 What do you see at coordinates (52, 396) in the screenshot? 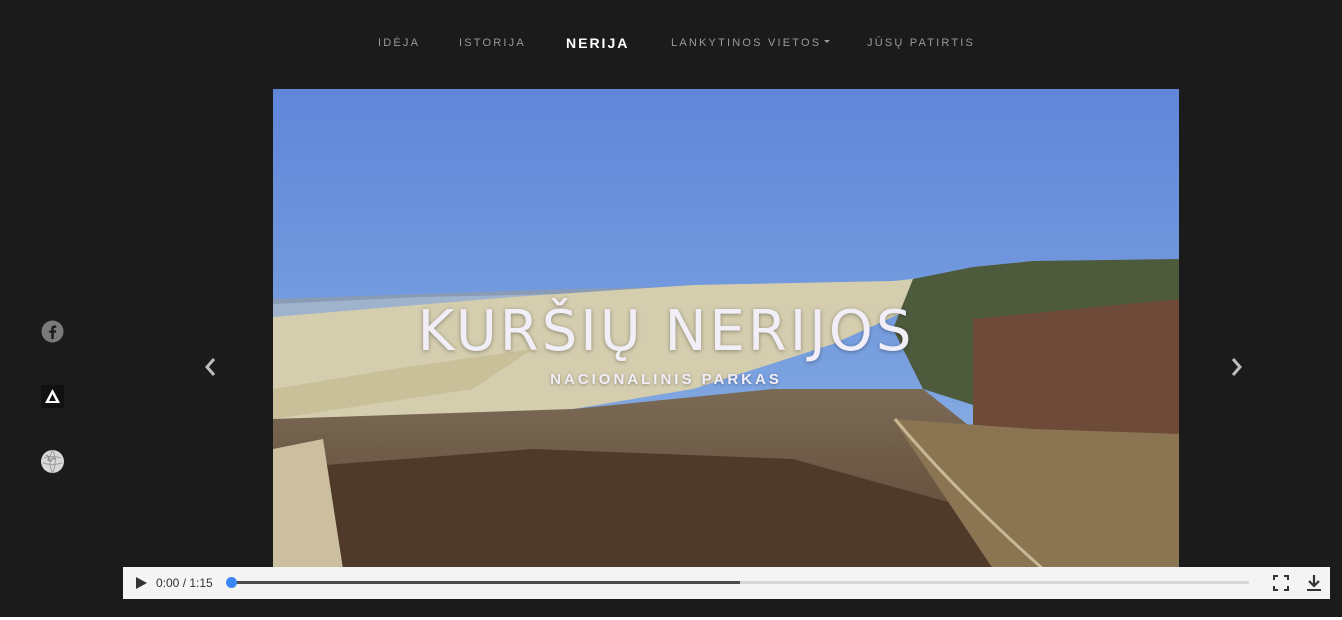
I see `camping-tent-icon` at bounding box center [52, 396].